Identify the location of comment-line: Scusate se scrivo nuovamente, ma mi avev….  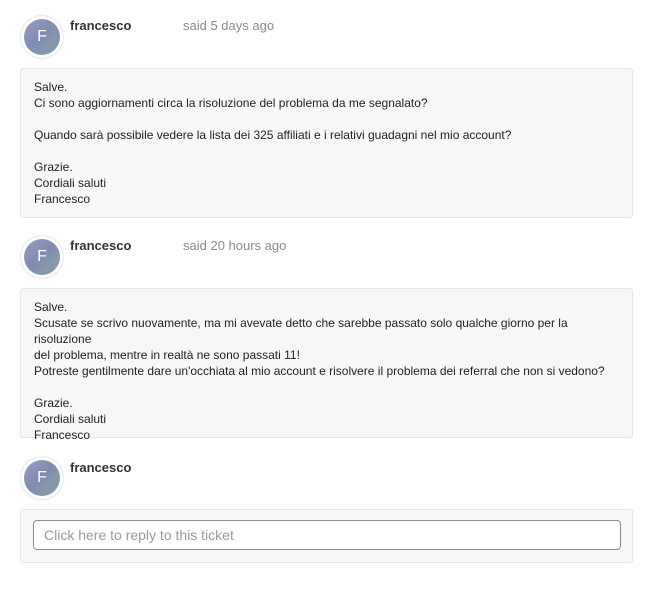
(301, 331).